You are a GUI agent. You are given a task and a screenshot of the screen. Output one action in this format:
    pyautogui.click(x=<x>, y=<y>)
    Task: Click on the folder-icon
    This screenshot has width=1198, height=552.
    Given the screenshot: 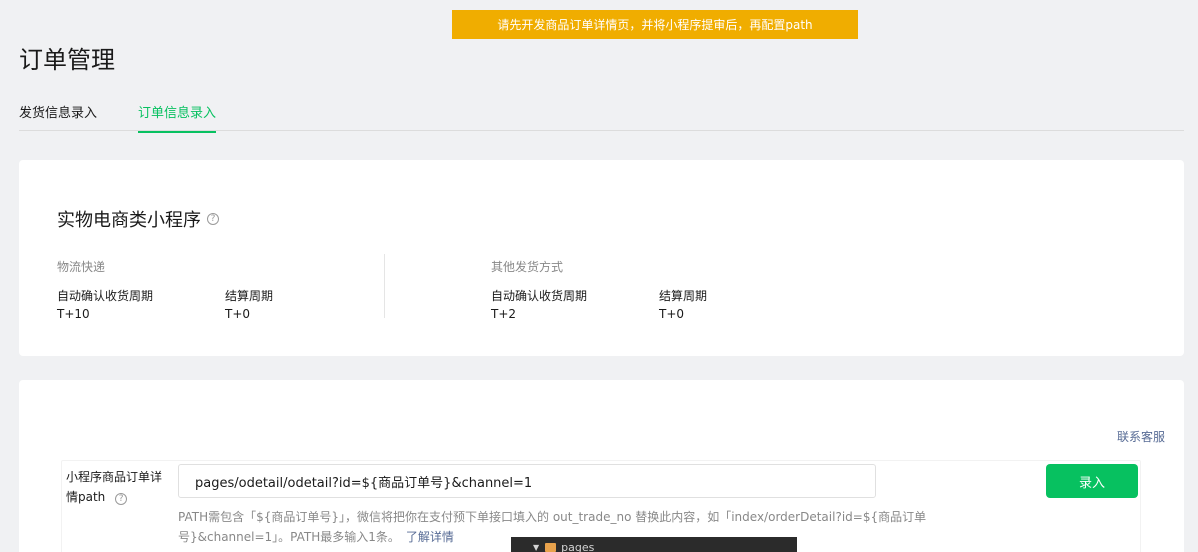 What is the action you would take?
    pyautogui.click(x=551, y=547)
    